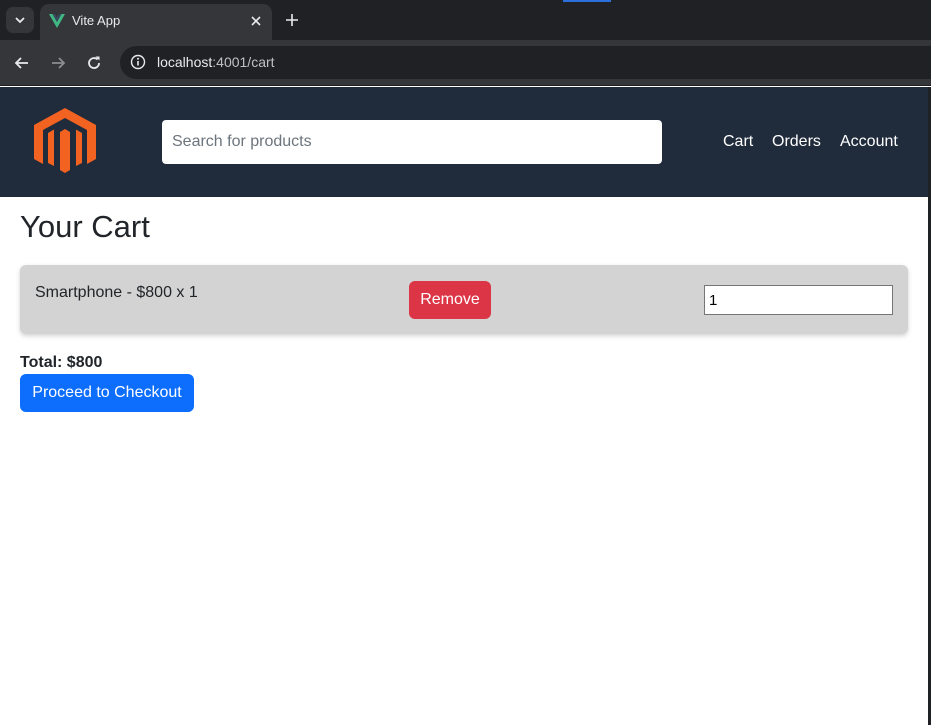 The height and width of the screenshot is (725, 931). Describe the element at coordinates (243, 62) in the screenshot. I see `url-path: :4001/cart` at that location.